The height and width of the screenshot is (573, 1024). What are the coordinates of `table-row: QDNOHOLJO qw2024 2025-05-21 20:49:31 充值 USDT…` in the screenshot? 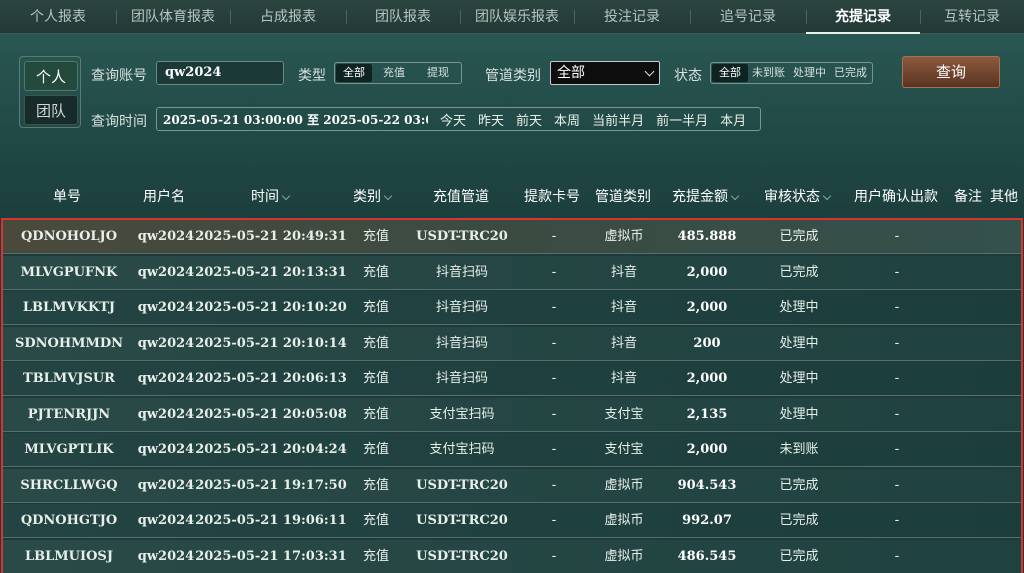 It's located at (512, 237).